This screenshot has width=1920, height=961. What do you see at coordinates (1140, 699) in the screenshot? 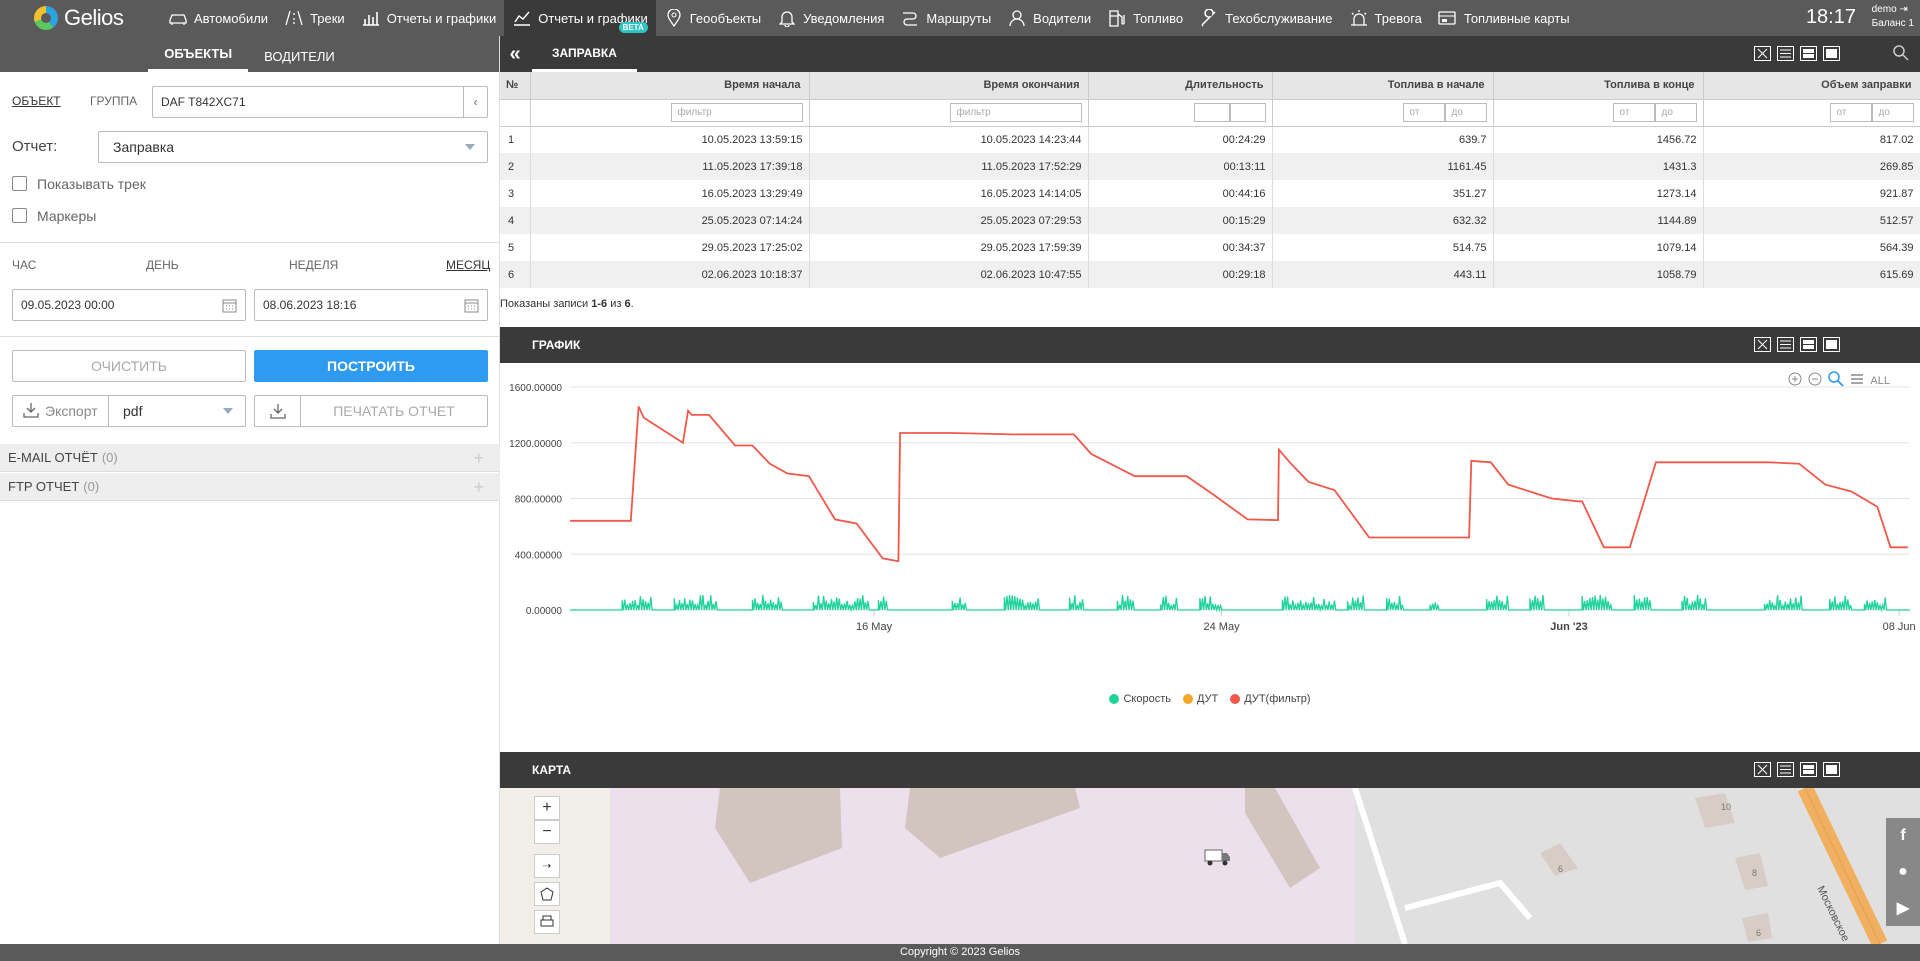
I see `legend-item-speed: Скорость` at bounding box center [1140, 699].